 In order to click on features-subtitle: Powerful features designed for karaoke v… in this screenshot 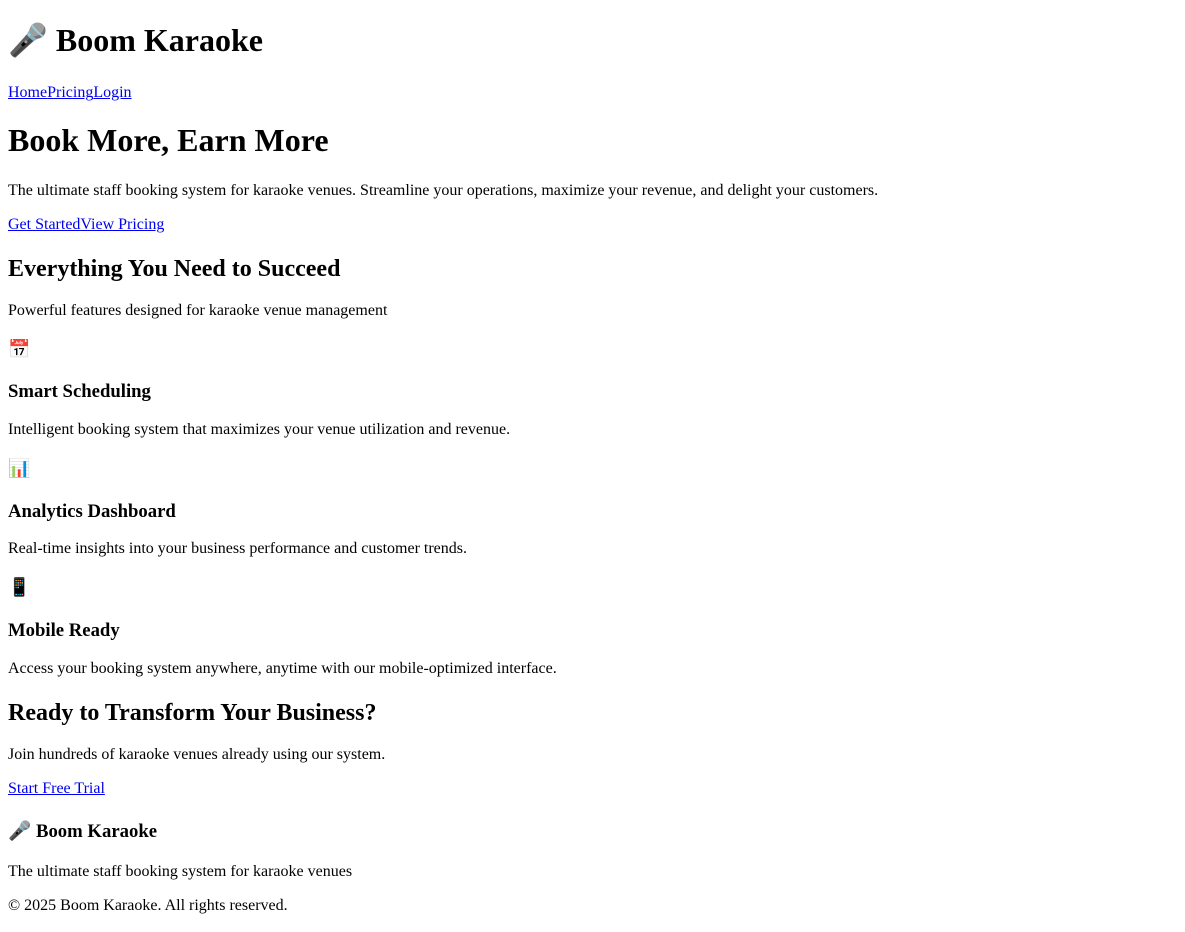, I will do `click(198, 310)`.